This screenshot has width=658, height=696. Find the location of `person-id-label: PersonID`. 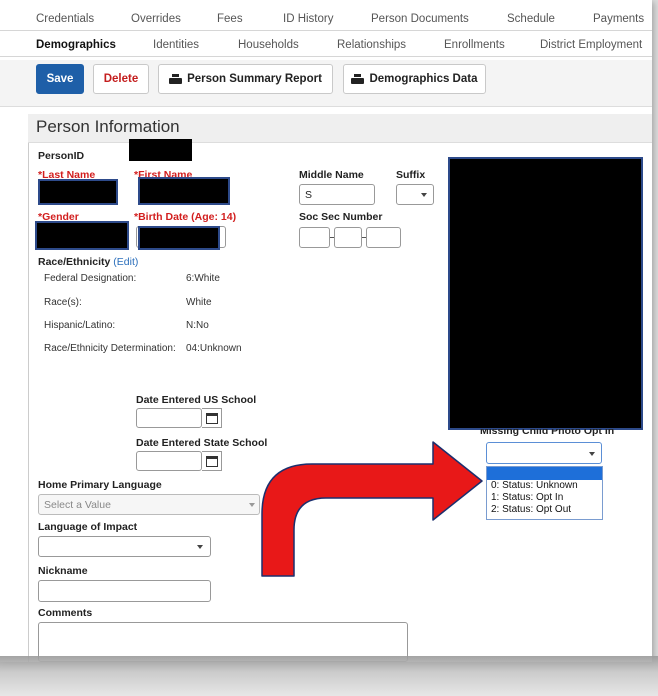

person-id-label: PersonID is located at coordinates (61, 156).